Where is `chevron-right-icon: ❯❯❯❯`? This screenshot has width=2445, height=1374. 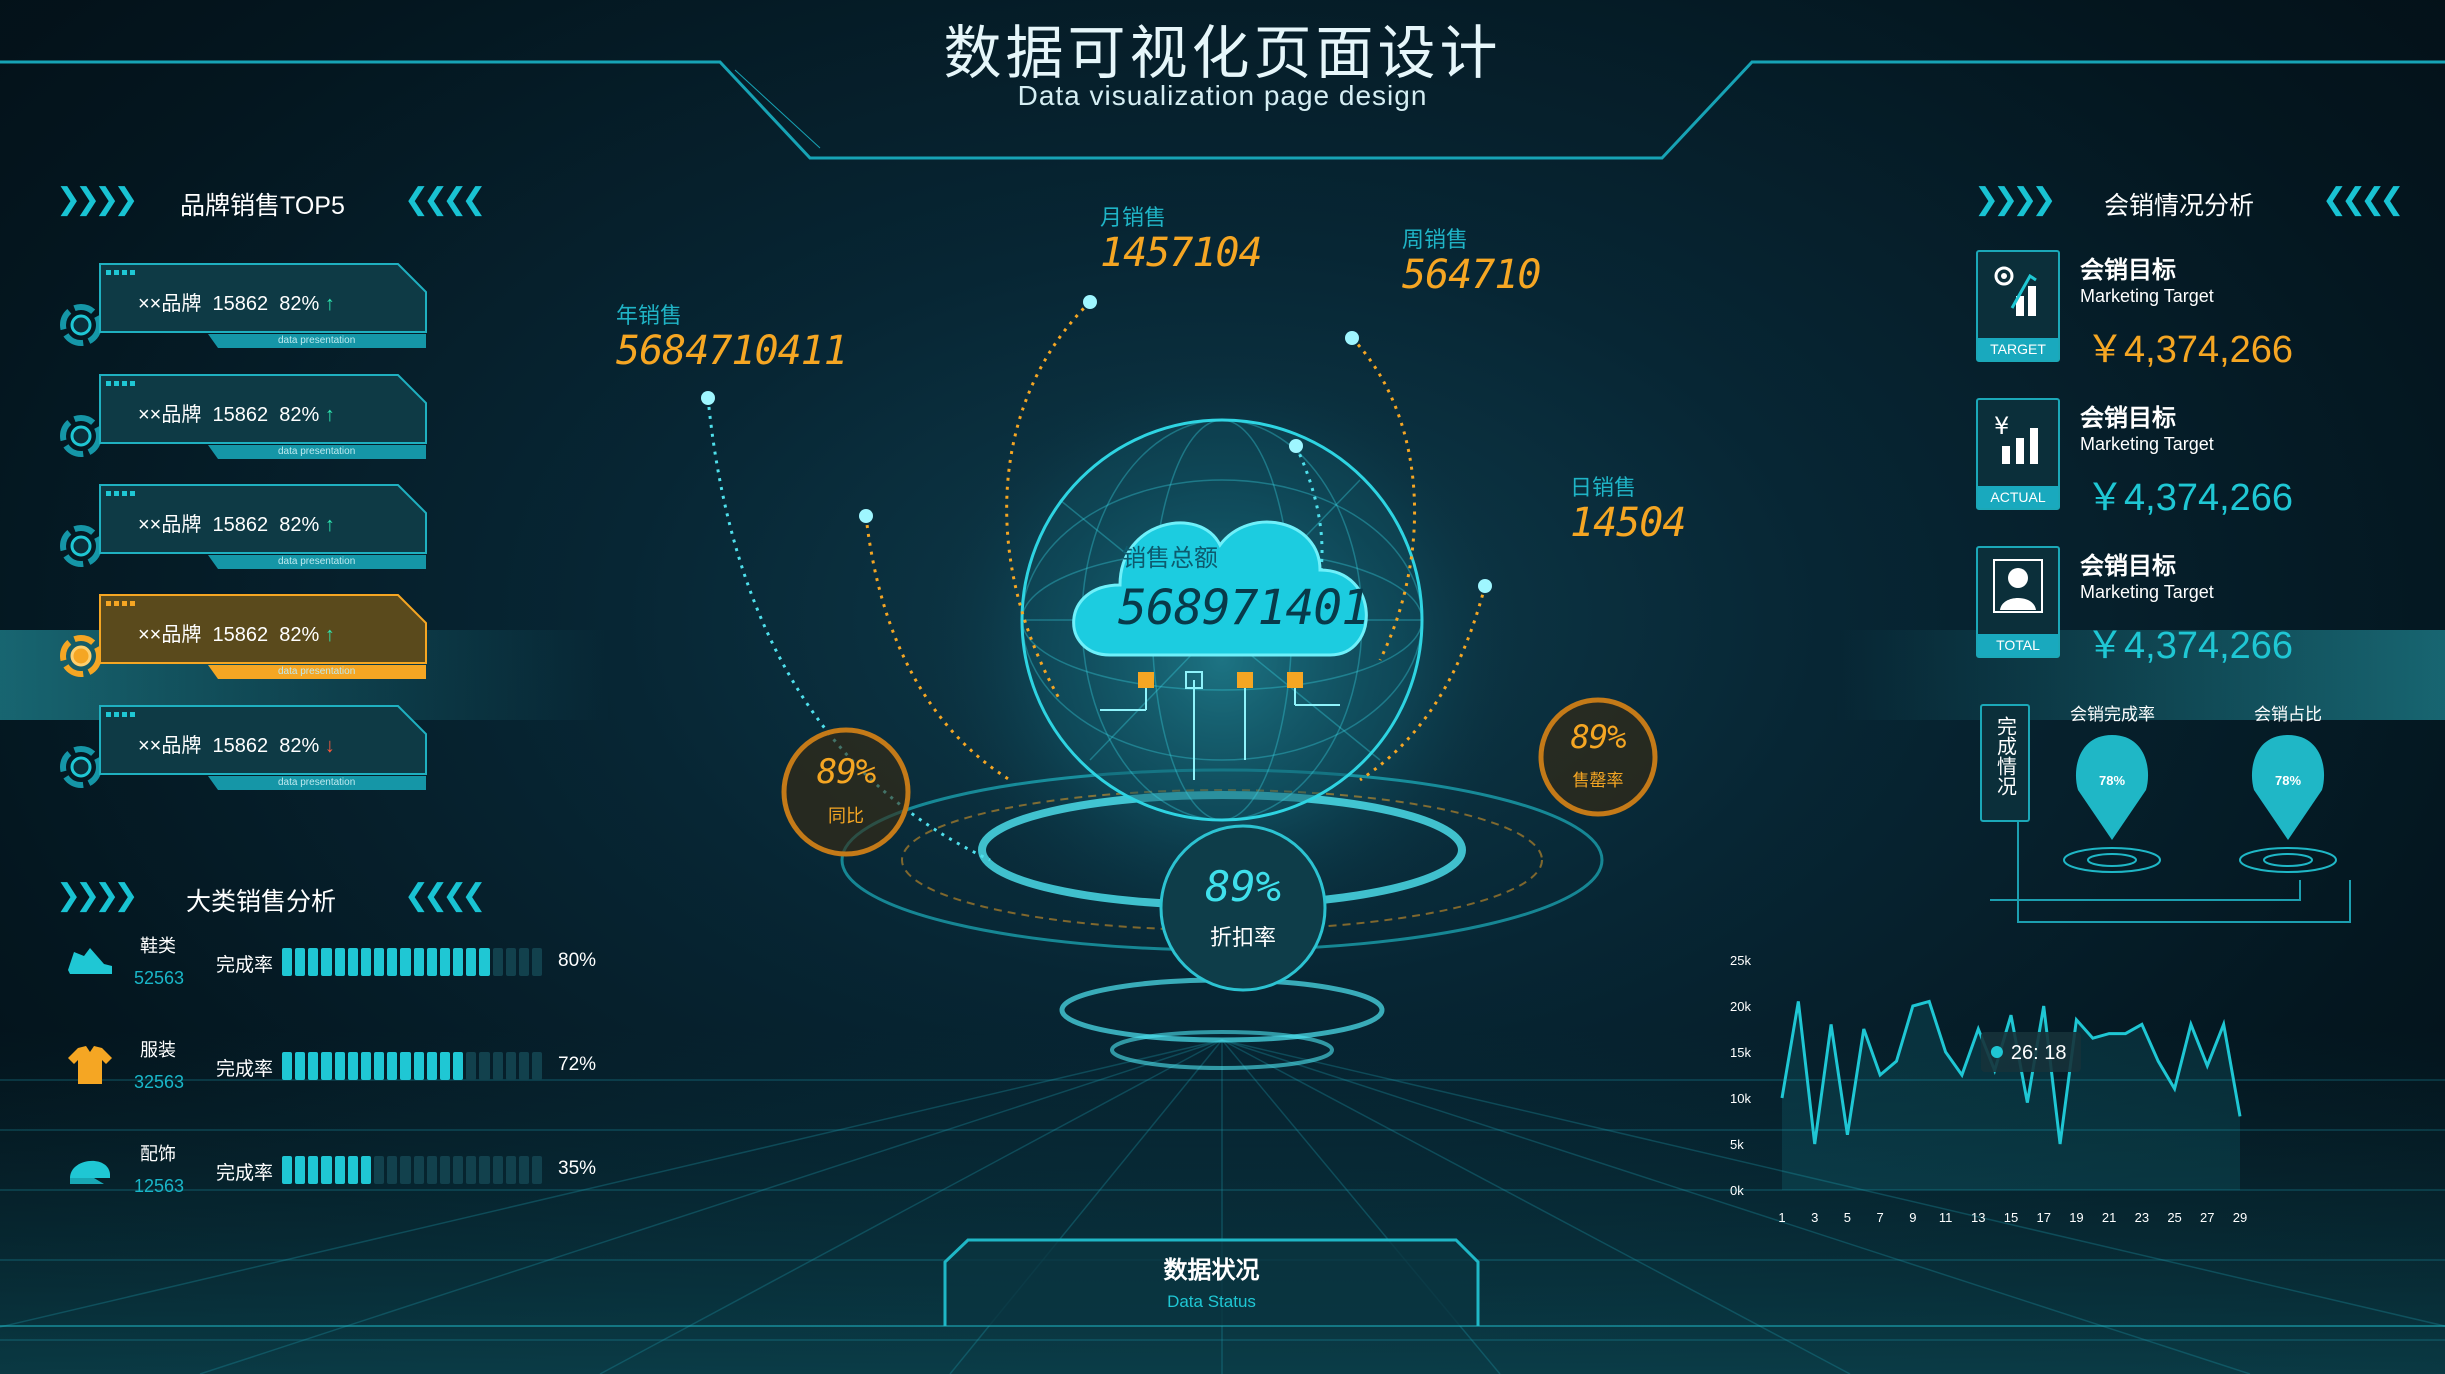 chevron-right-icon: ❯❯❯❯ is located at coordinates (97, 199).